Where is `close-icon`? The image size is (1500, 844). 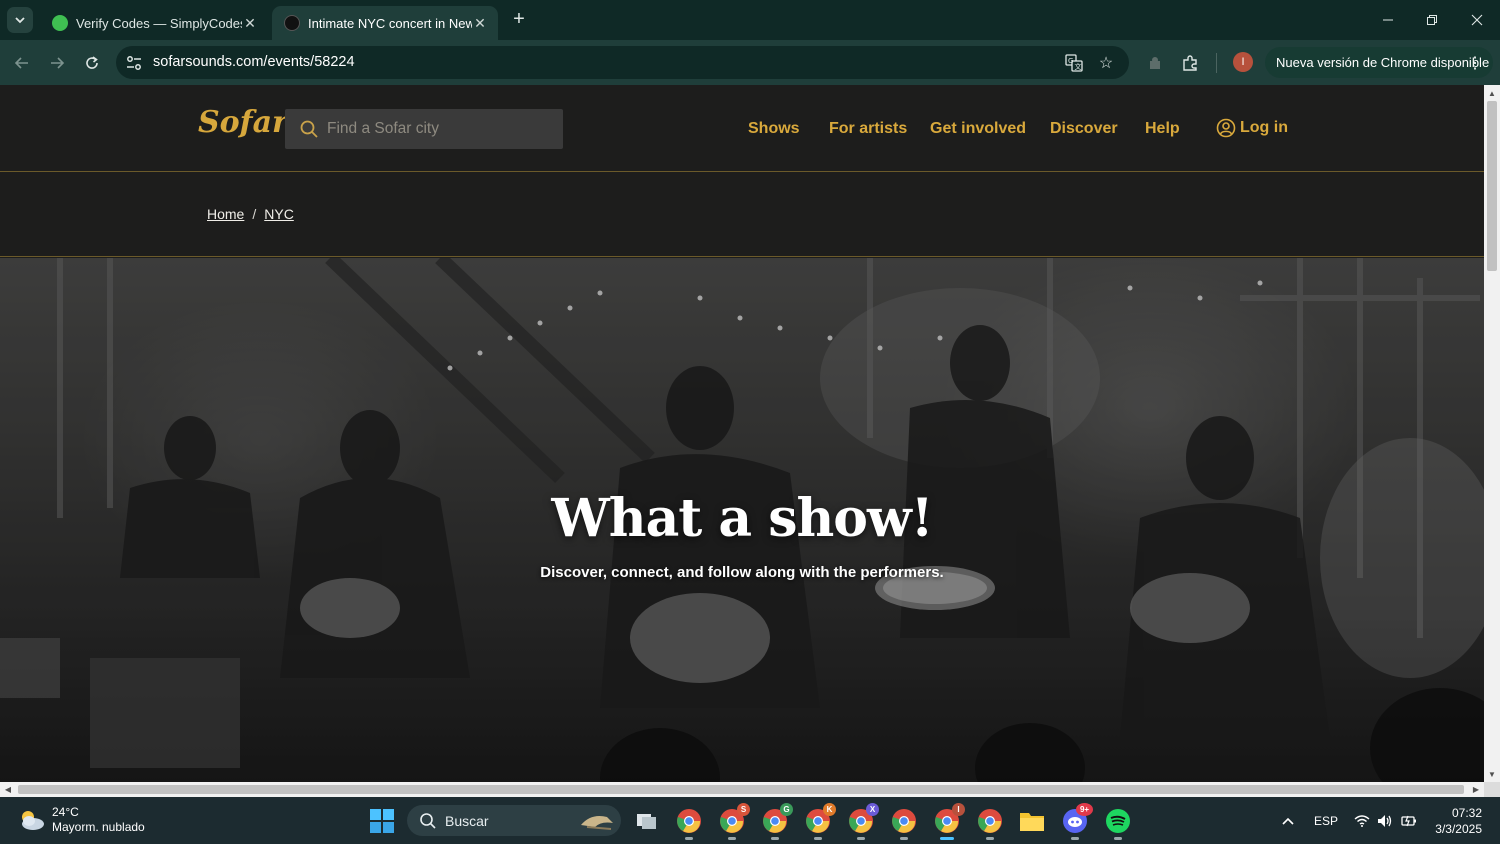 close-icon is located at coordinates (1477, 20).